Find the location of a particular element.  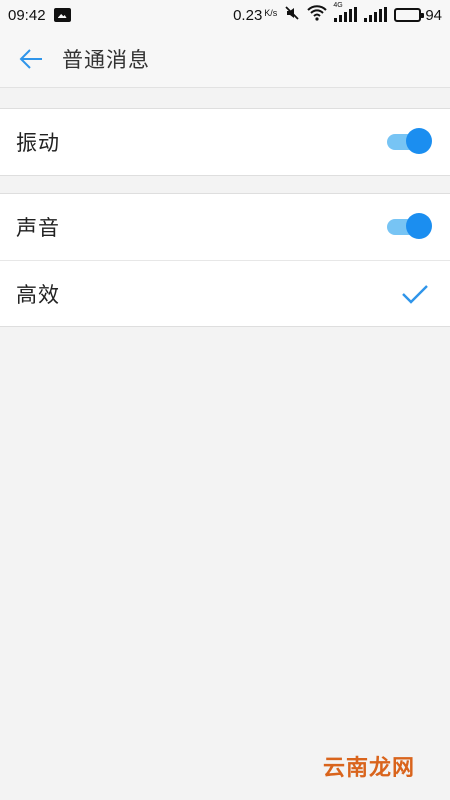

checkmark-icon is located at coordinates (415, 294).